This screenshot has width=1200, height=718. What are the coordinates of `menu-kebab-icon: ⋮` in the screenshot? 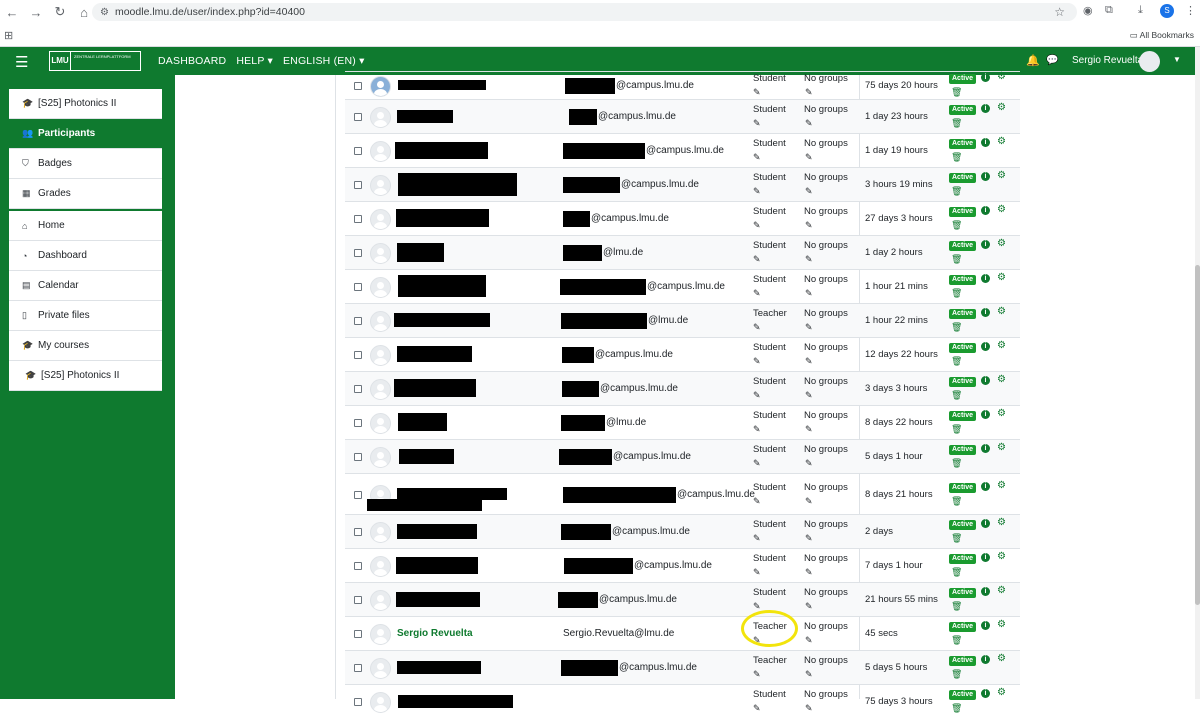 It's located at (1190, 10).